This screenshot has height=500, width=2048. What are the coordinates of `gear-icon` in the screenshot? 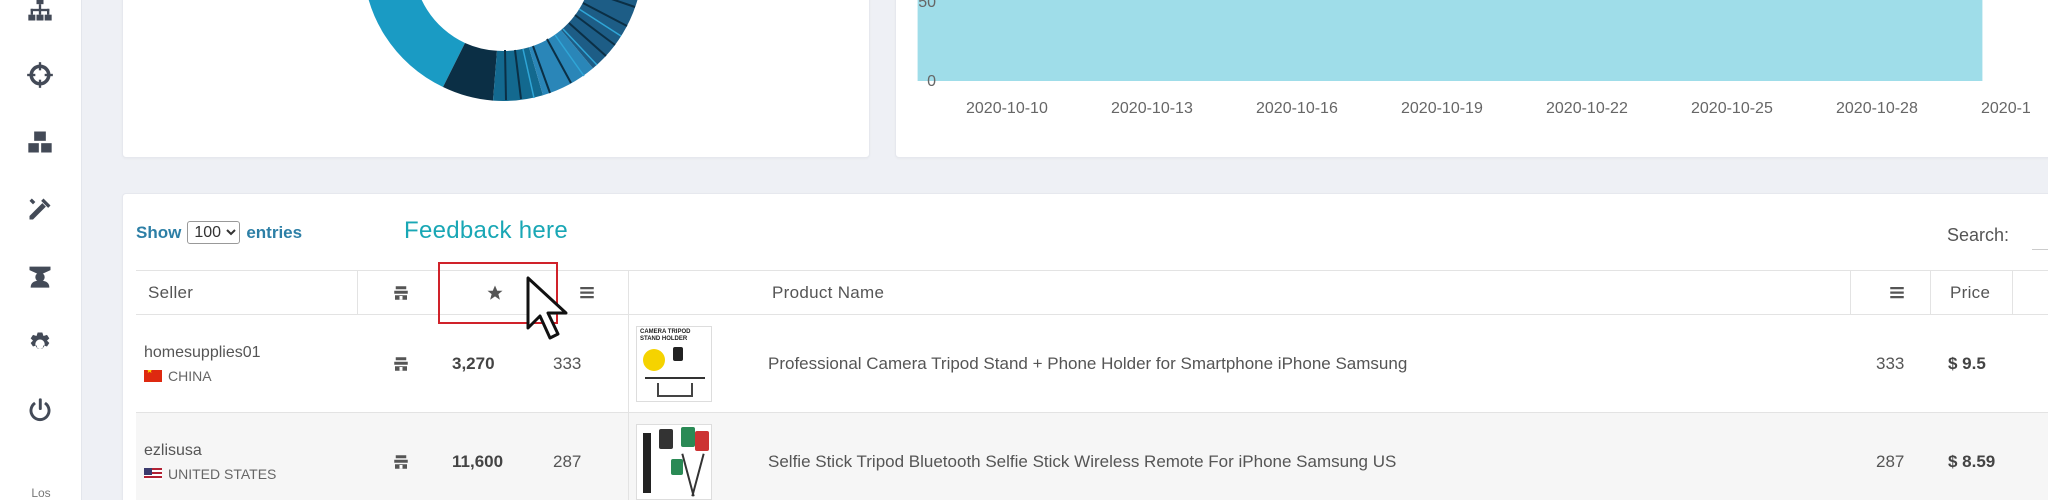 It's located at (40, 343).